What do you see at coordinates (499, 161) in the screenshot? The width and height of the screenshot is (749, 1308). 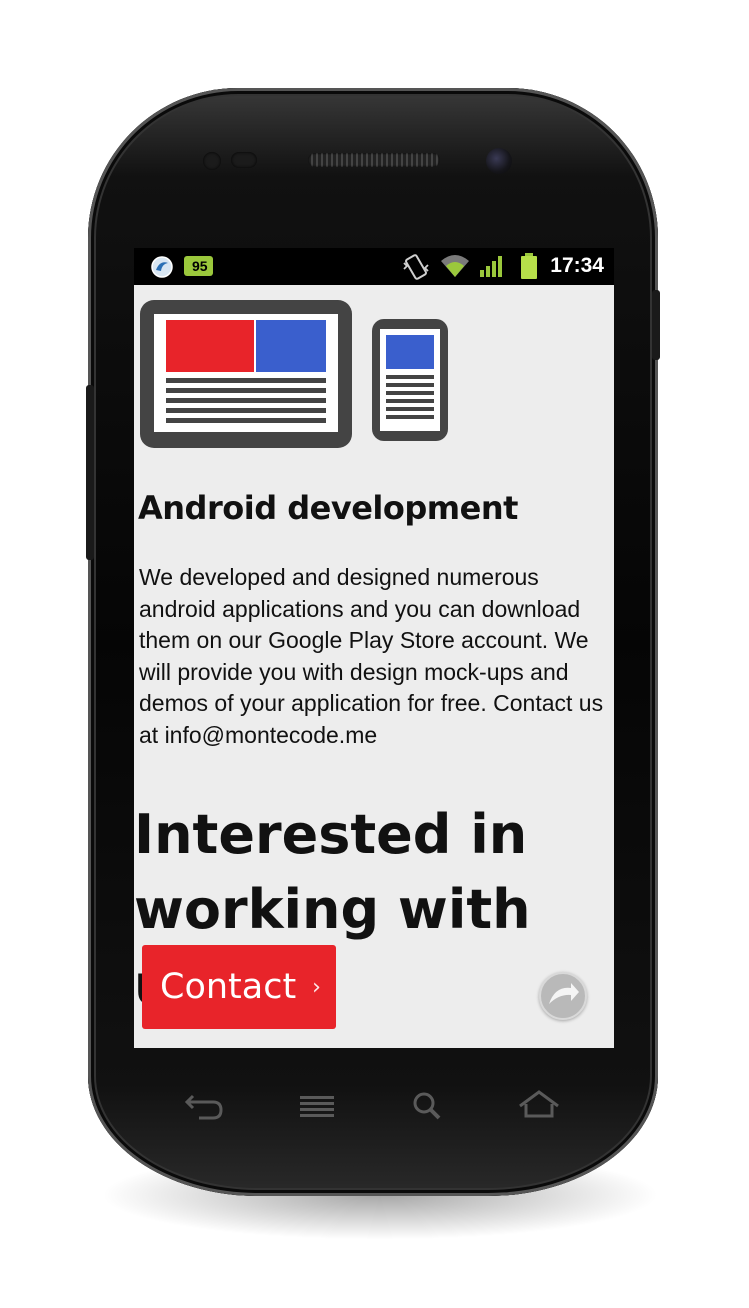 I see `front-camera` at bounding box center [499, 161].